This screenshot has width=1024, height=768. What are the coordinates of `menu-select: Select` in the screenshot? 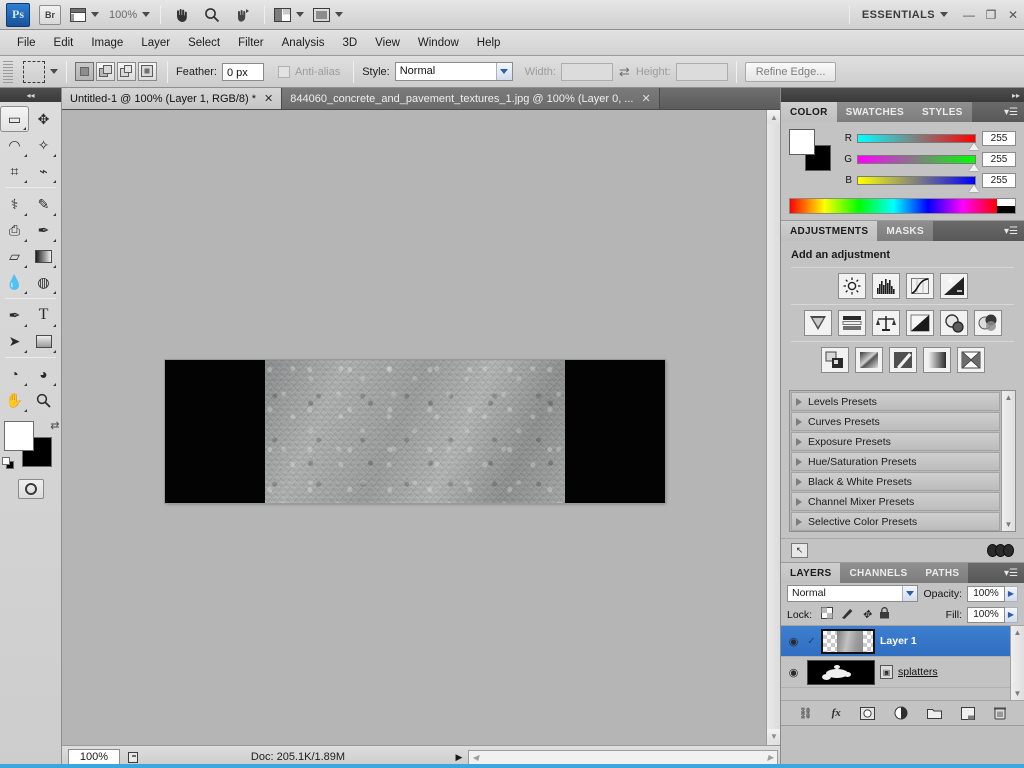 It's located at (204, 43).